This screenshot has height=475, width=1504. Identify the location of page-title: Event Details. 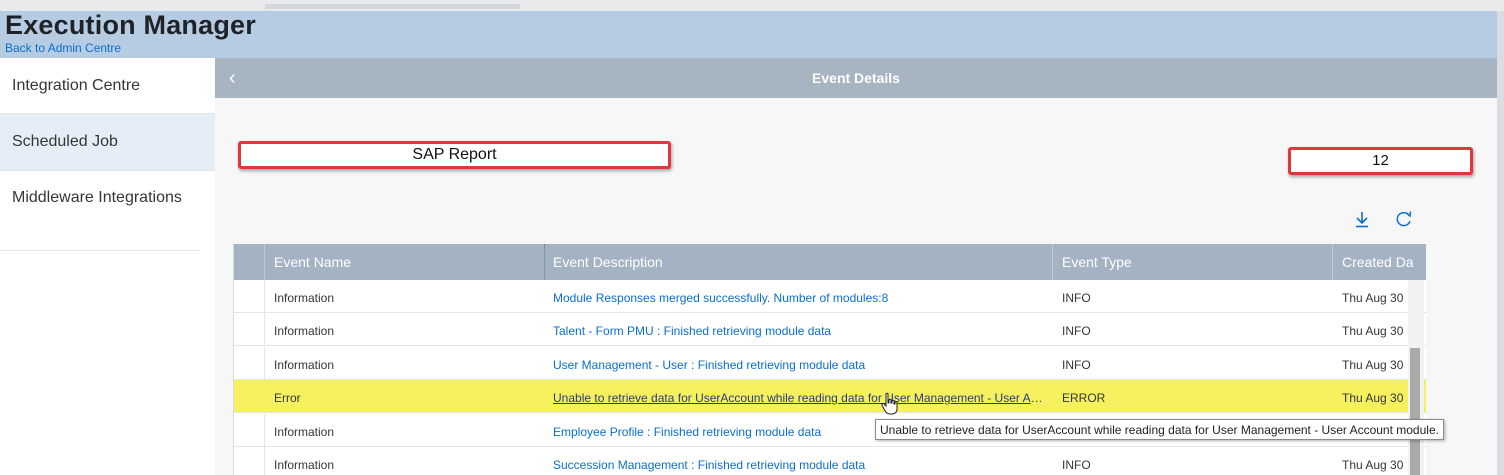
(856, 78).